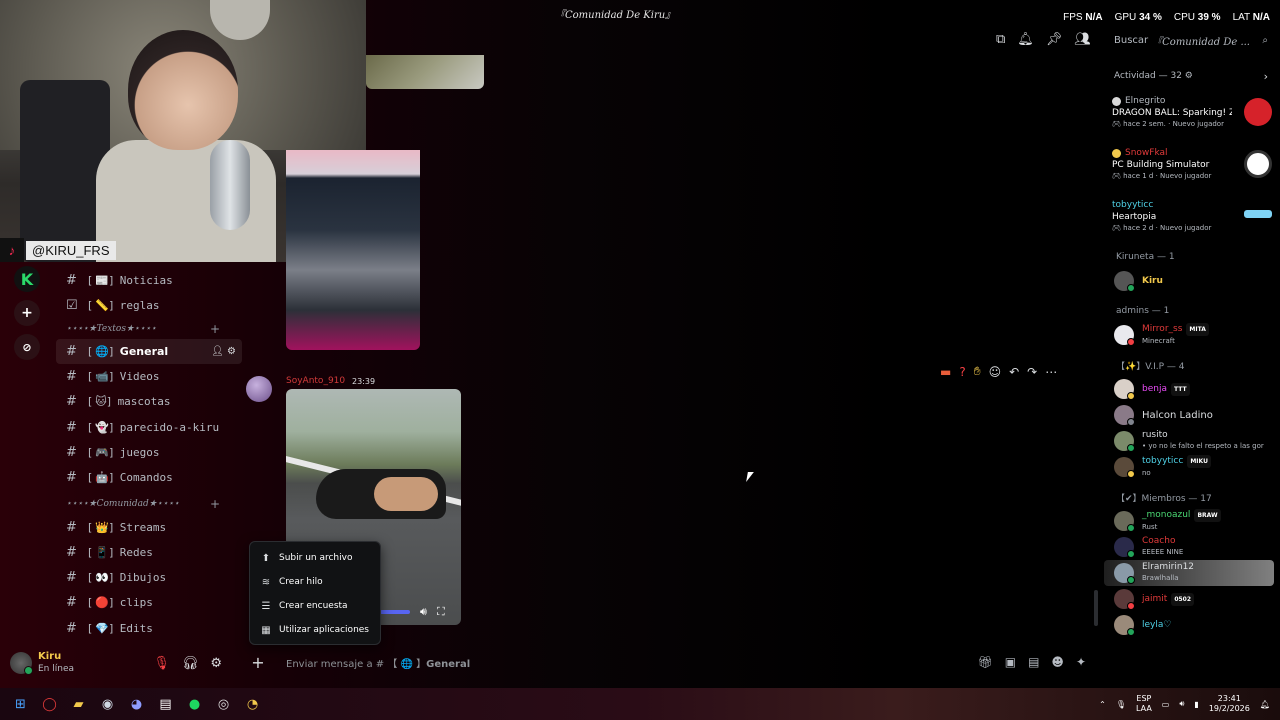 Image resolution: width=1280 pixels, height=720 pixels. Describe the element at coordinates (107, 704) in the screenshot. I see `steam-icon: ◉` at that location.